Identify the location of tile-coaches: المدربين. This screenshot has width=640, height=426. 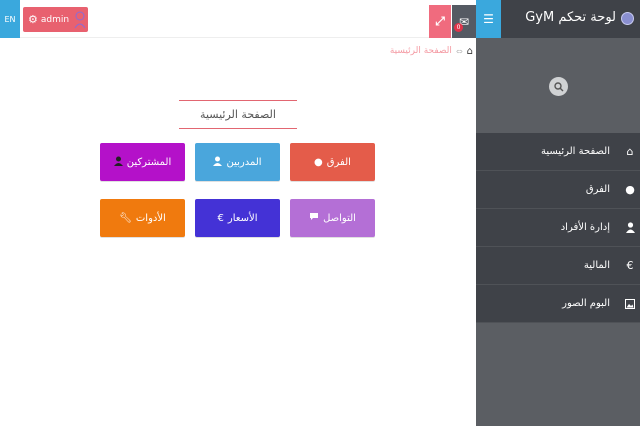
(237, 162).